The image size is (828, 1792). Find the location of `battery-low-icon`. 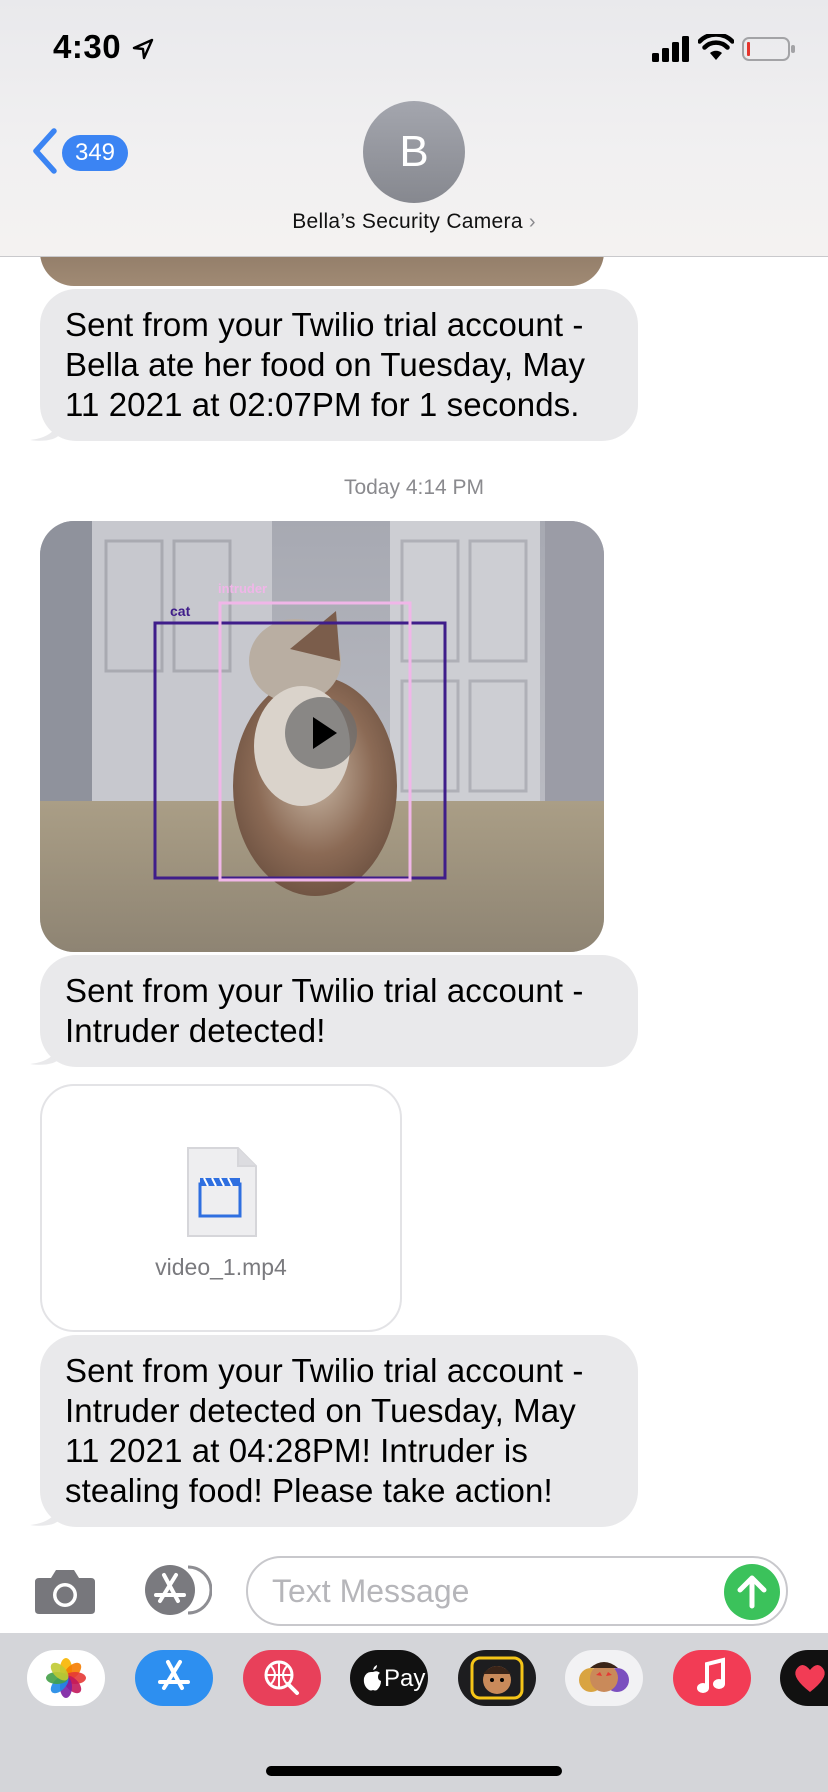

battery-low-icon is located at coordinates (768, 49).